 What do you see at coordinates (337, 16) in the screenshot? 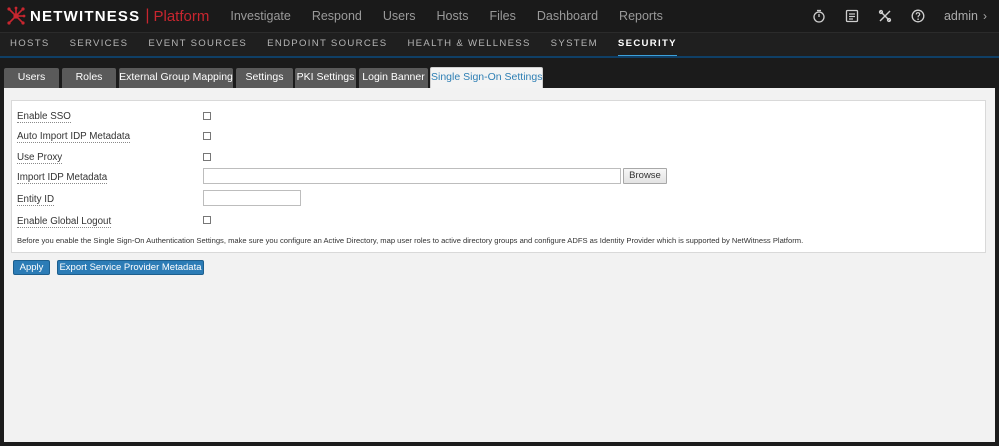
I see `nav-respond: Respond` at bounding box center [337, 16].